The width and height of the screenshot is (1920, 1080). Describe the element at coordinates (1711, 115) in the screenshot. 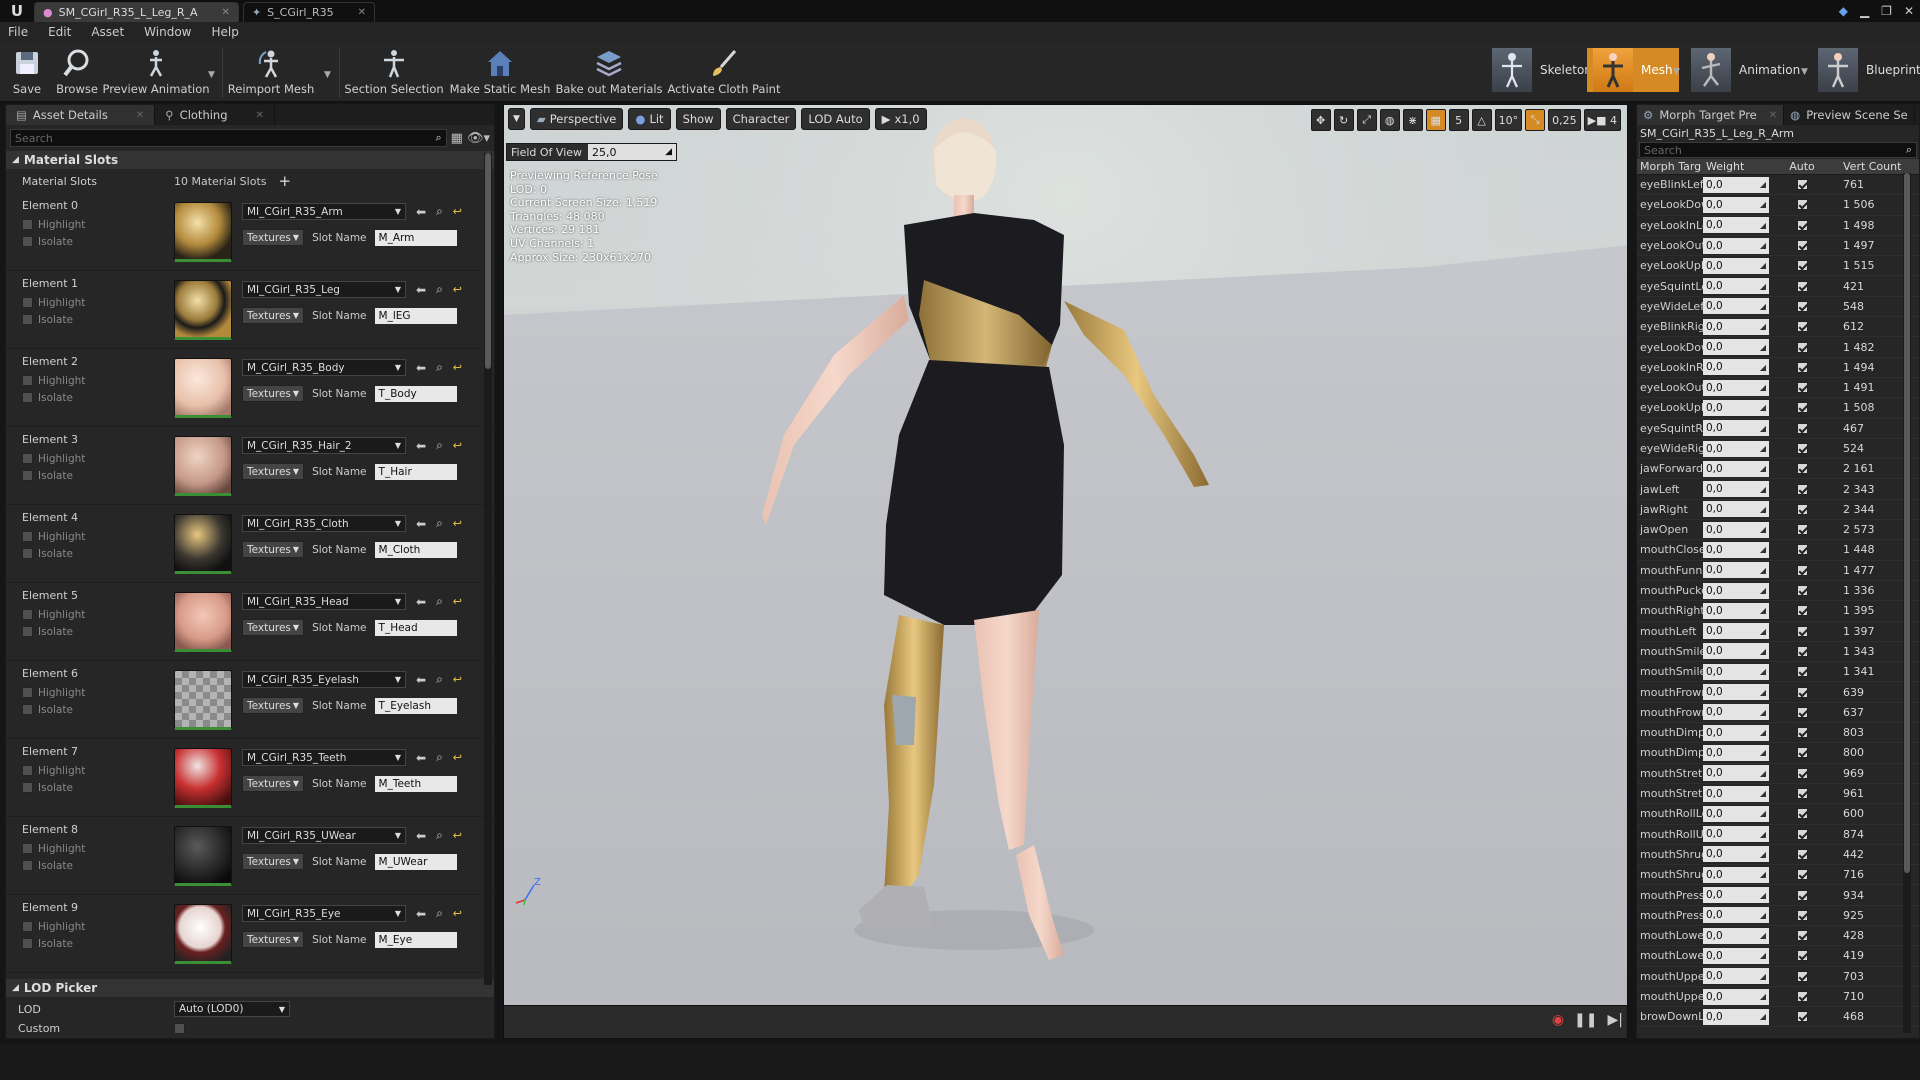

I see `tab-morph-target-preview: ⚙ Morph Target Pre ✕` at that location.